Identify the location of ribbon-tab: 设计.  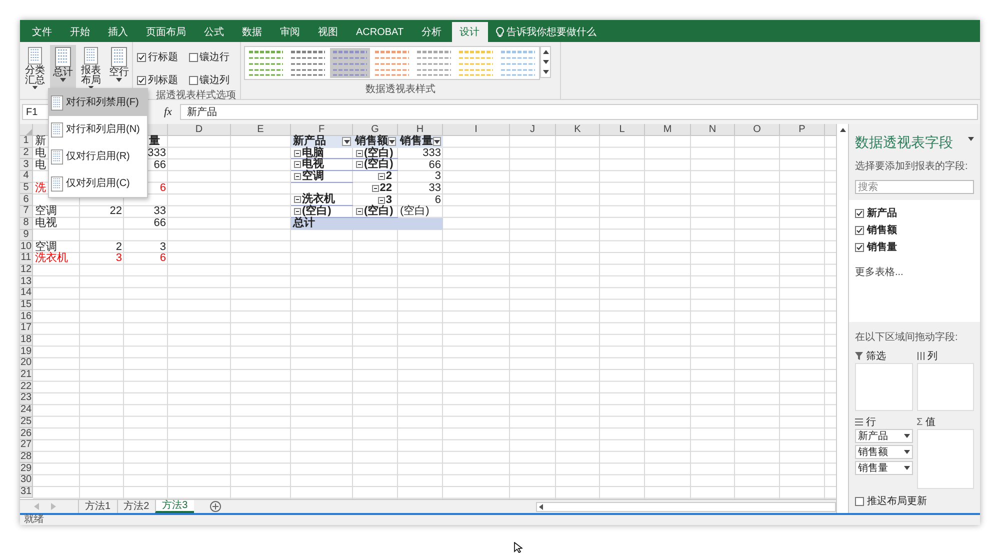
(470, 32).